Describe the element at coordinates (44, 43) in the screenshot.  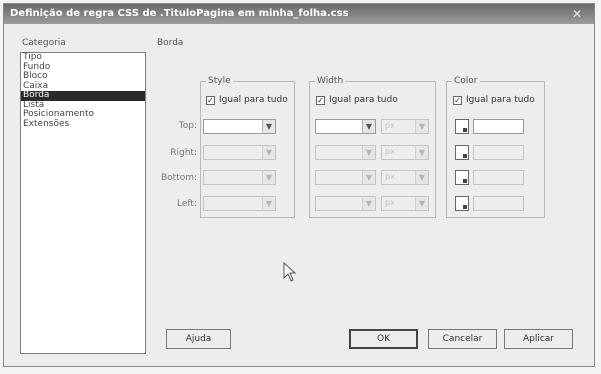
I see `category-label: Categoria` at that location.